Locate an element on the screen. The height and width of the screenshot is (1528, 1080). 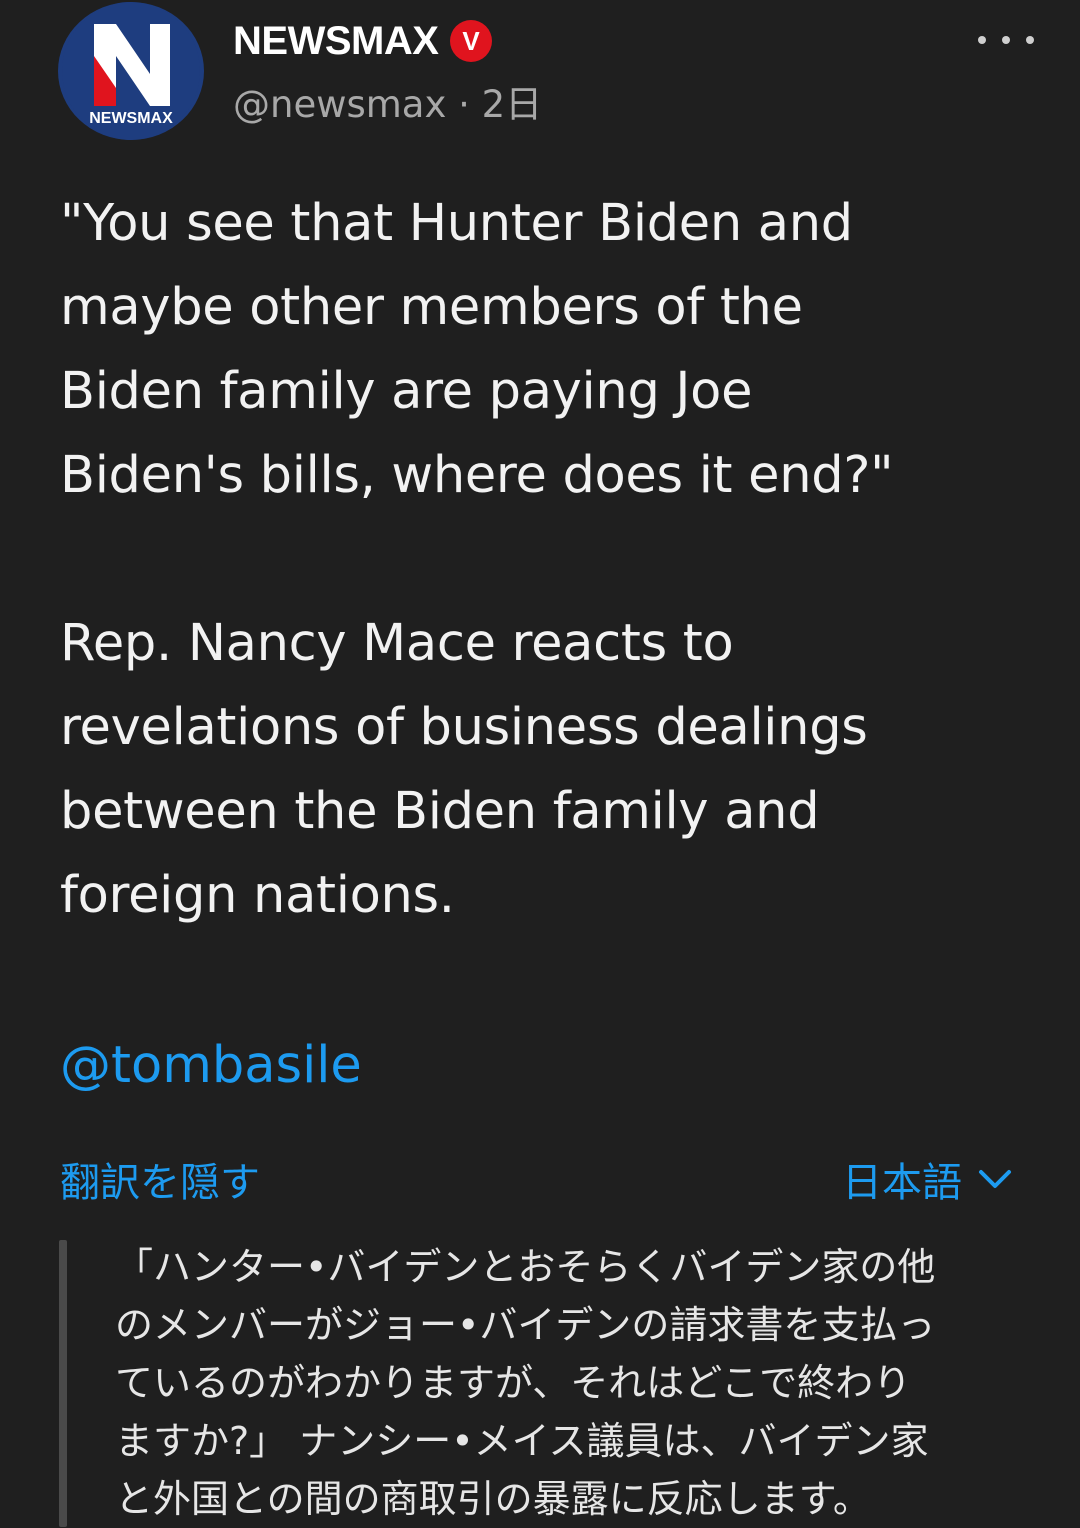
chevron-down-icon is located at coordinates (995, 1179).